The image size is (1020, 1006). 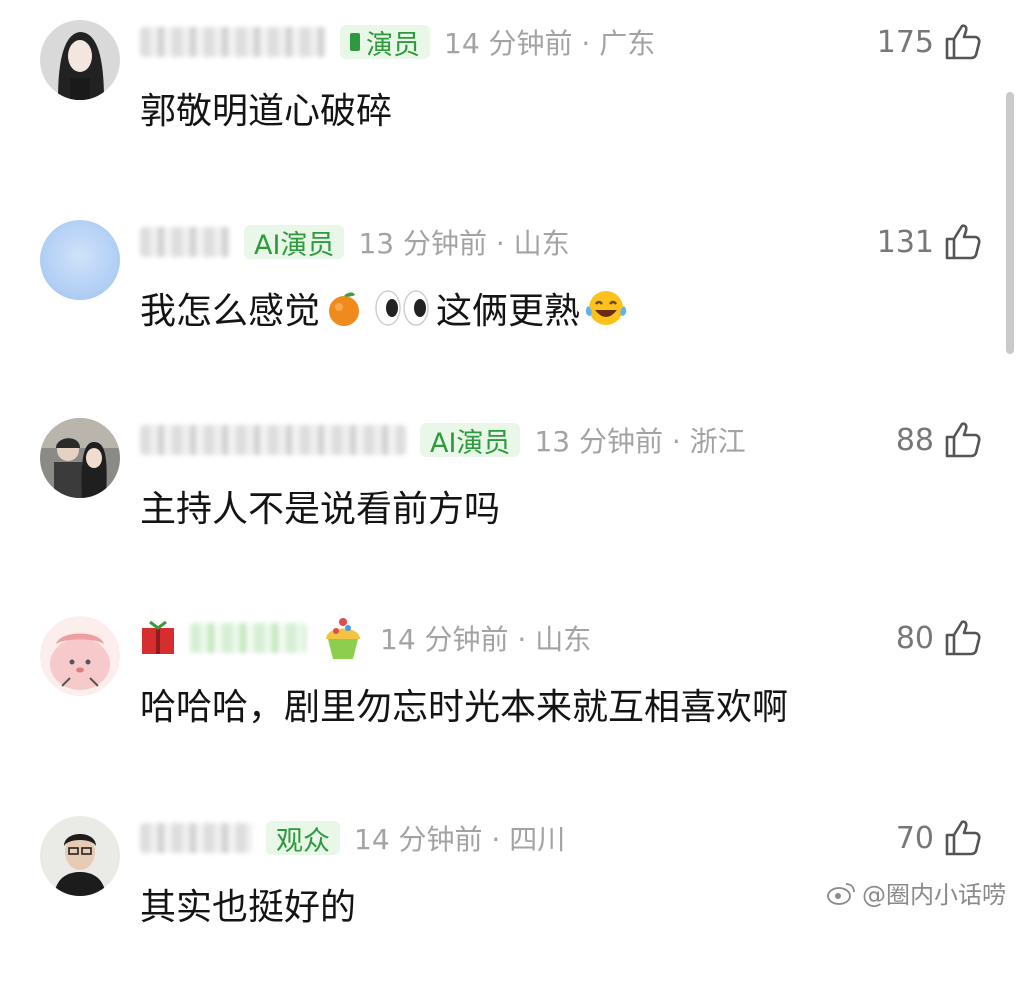 I want to click on like-button: 88, so click(x=939, y=440).